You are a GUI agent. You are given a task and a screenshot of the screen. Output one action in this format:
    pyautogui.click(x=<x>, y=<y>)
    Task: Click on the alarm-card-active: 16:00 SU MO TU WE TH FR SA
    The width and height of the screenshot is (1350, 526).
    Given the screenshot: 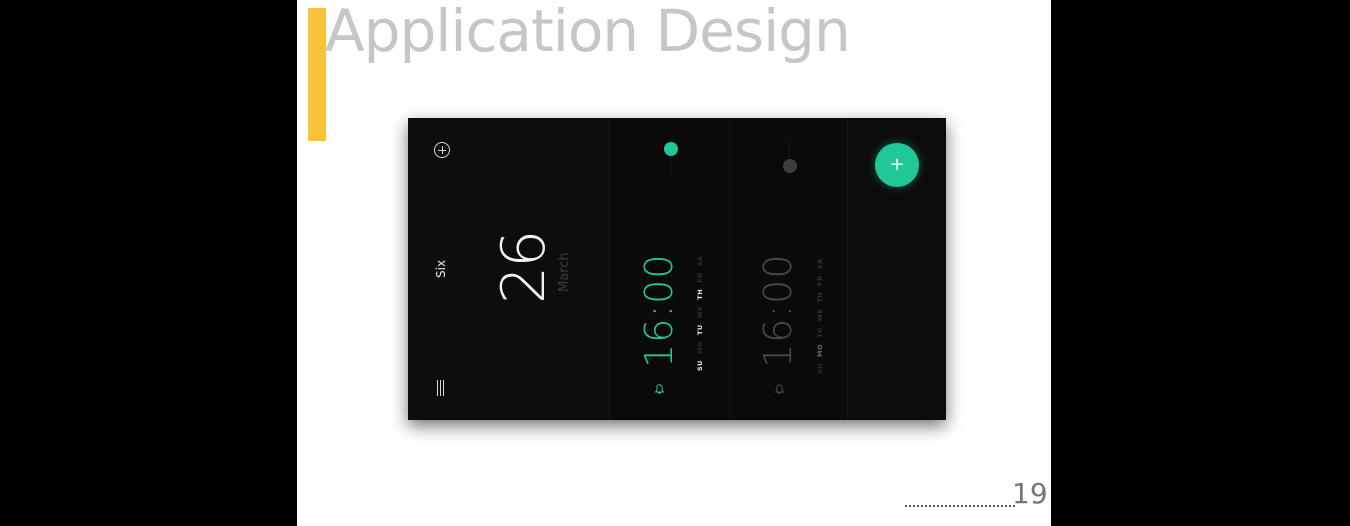 What is the action you would take?
    pyautogui.click(x=669, y=269)
    